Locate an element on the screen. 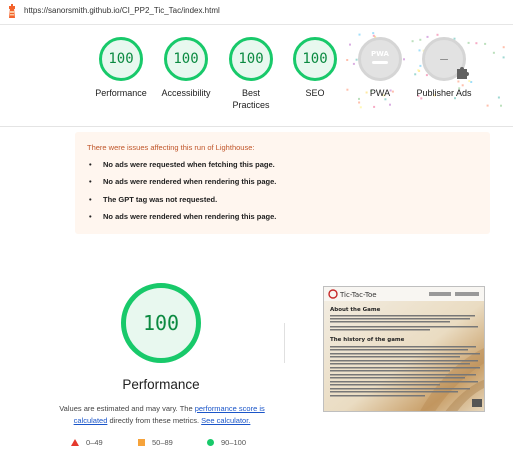  pwa-label: PWA is located at coordinates (380, 93).